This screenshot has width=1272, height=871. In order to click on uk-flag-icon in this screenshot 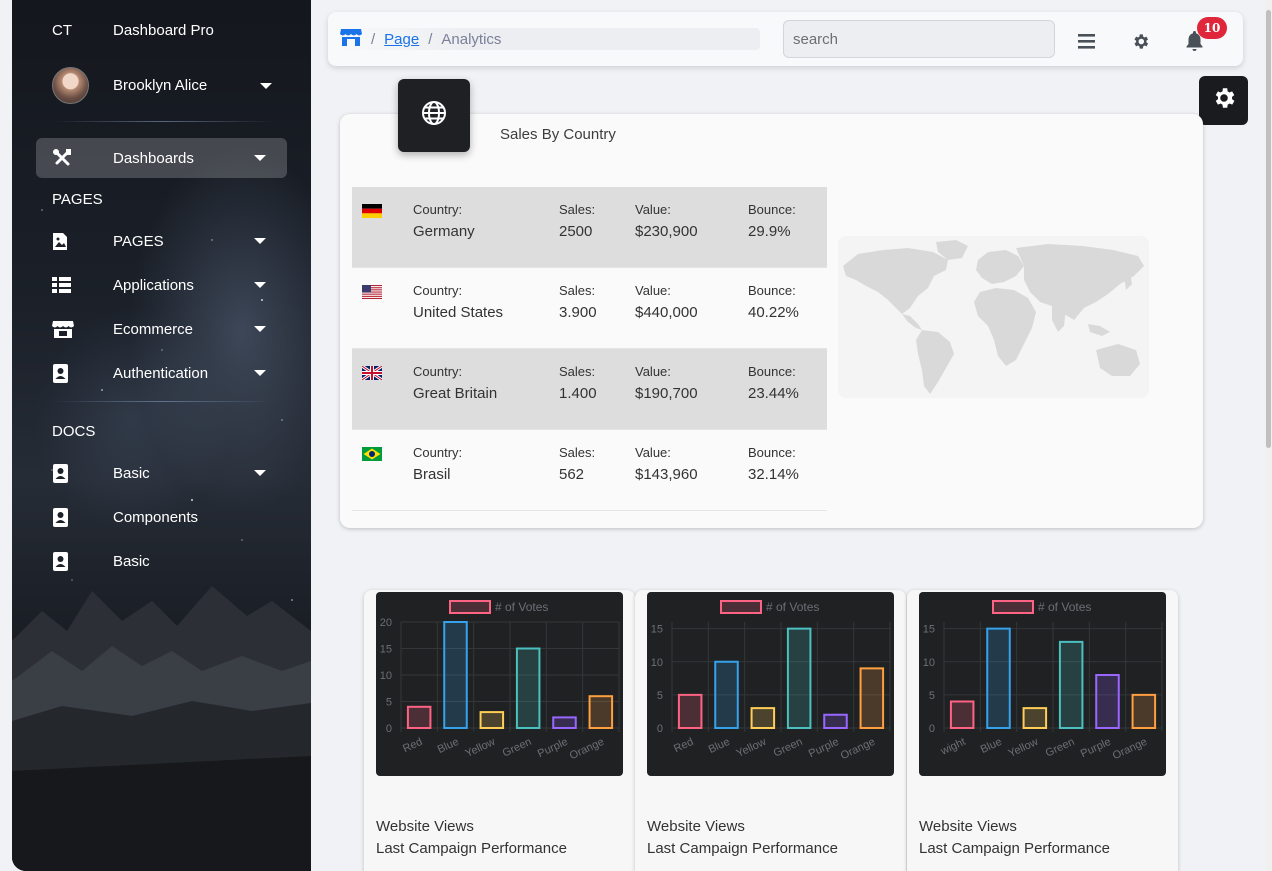, I will do `click(372, 373)`.